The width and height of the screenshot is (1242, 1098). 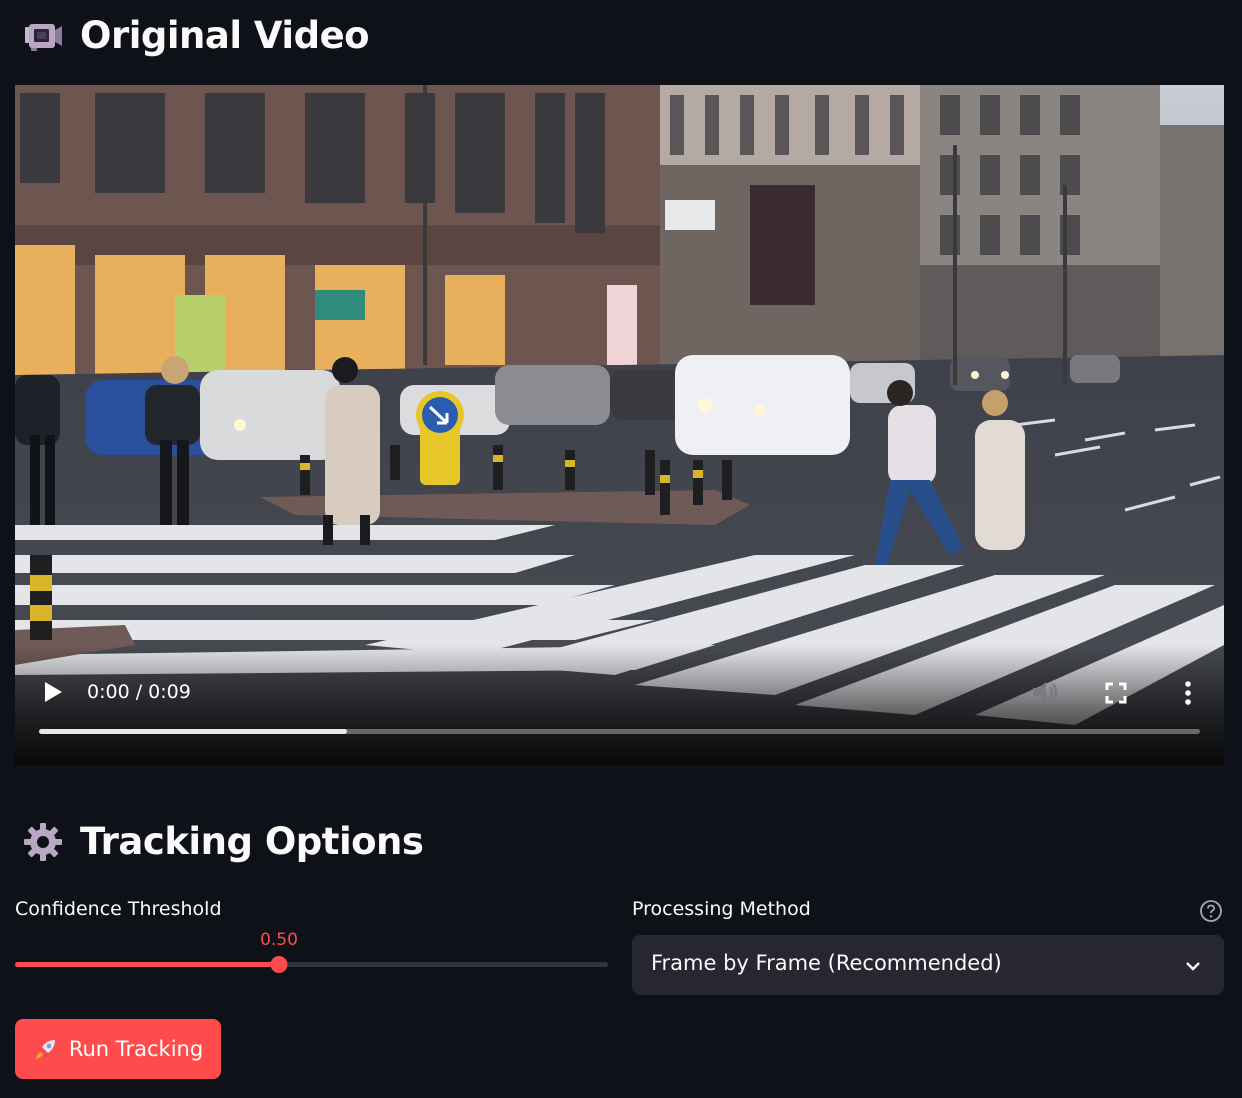 What do you see at coordinates (193, 731) in the screenshot?
I see `video-buffered-bar` at bounding box center [193, 731].